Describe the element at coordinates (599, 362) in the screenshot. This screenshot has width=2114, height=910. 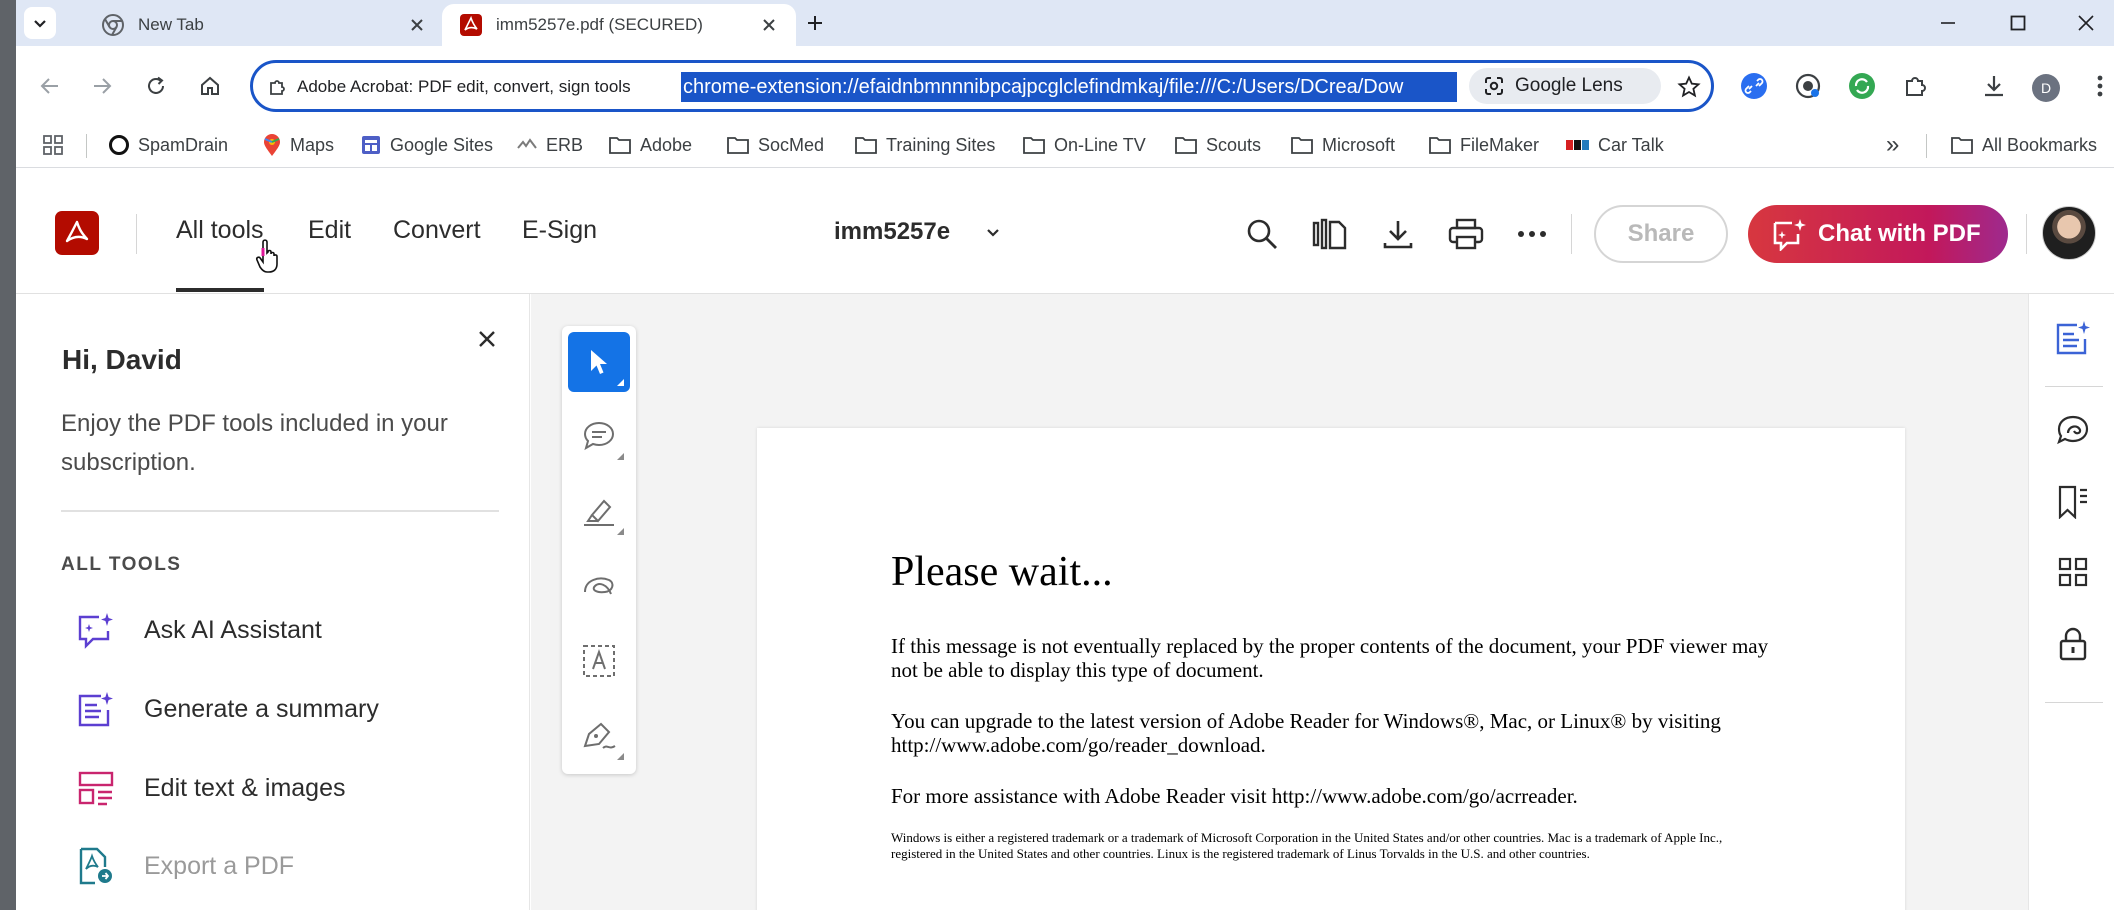
I see `select-tool-button` at that location.